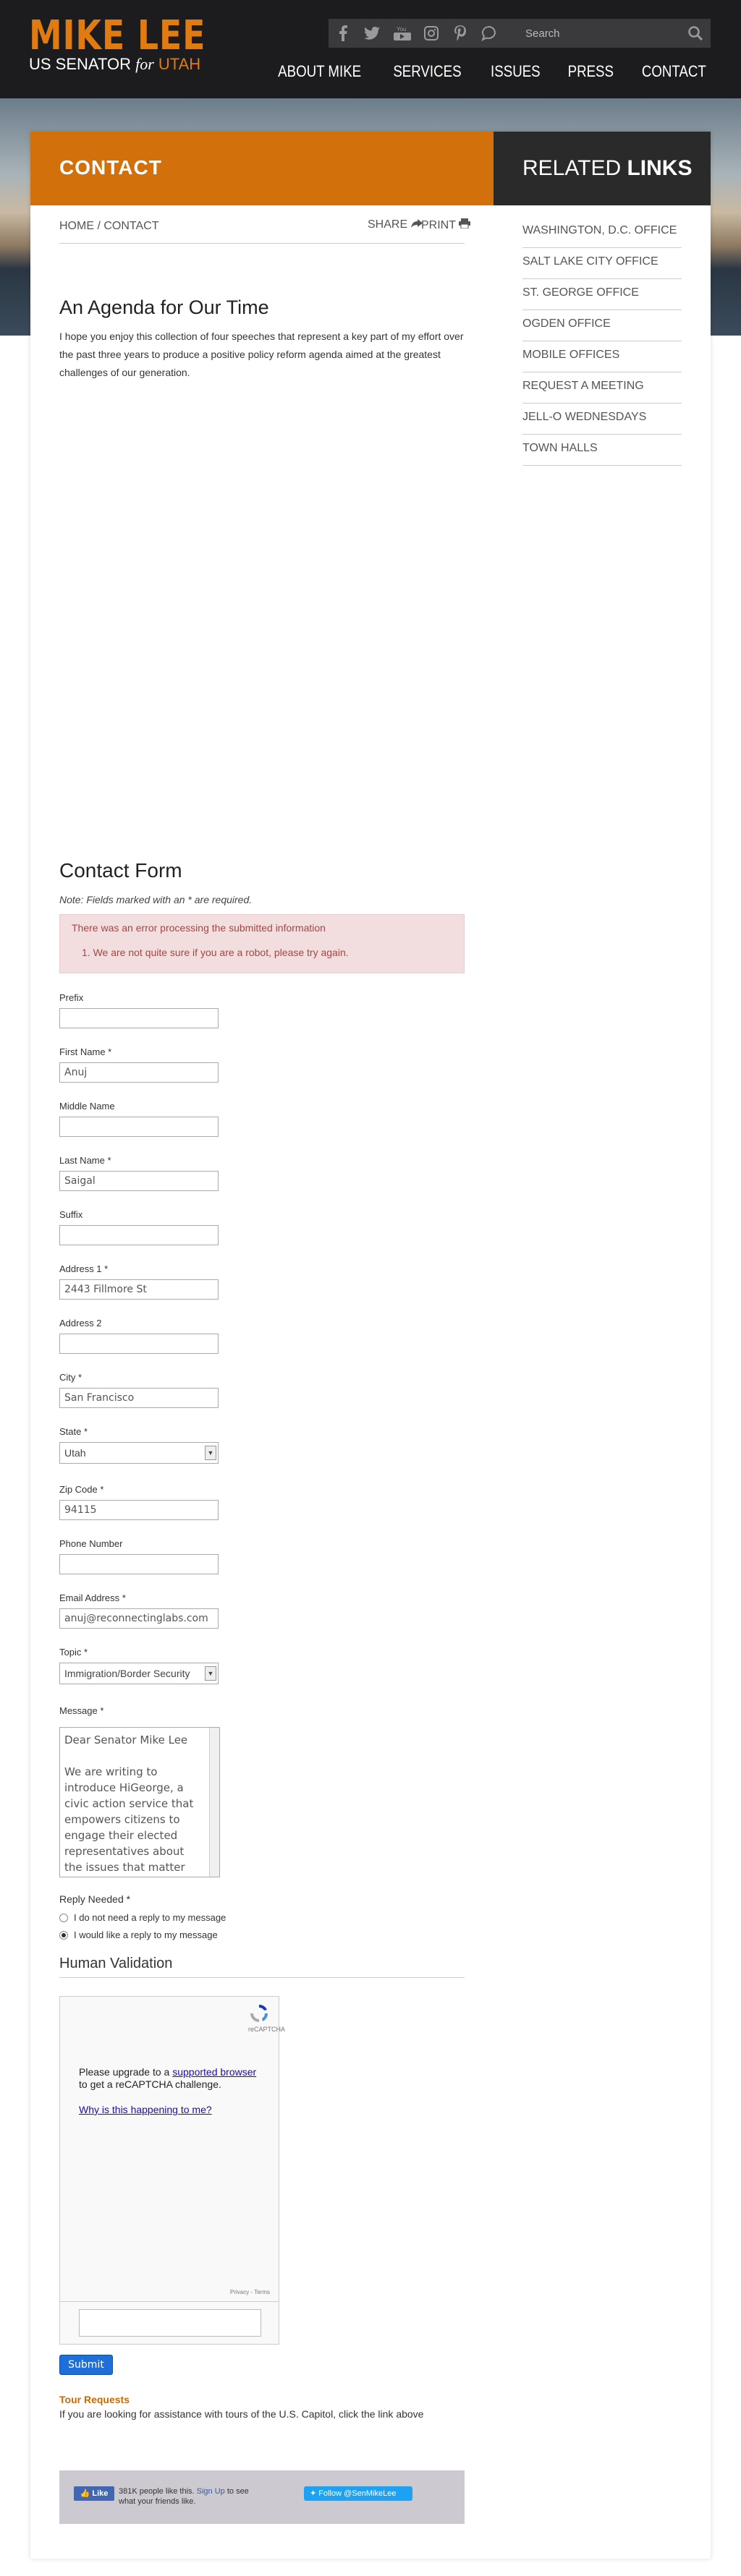  What do you see at coordinates (139, 1618) in the screenshot?
I see `email-field` at bounding box center [139, 1618].